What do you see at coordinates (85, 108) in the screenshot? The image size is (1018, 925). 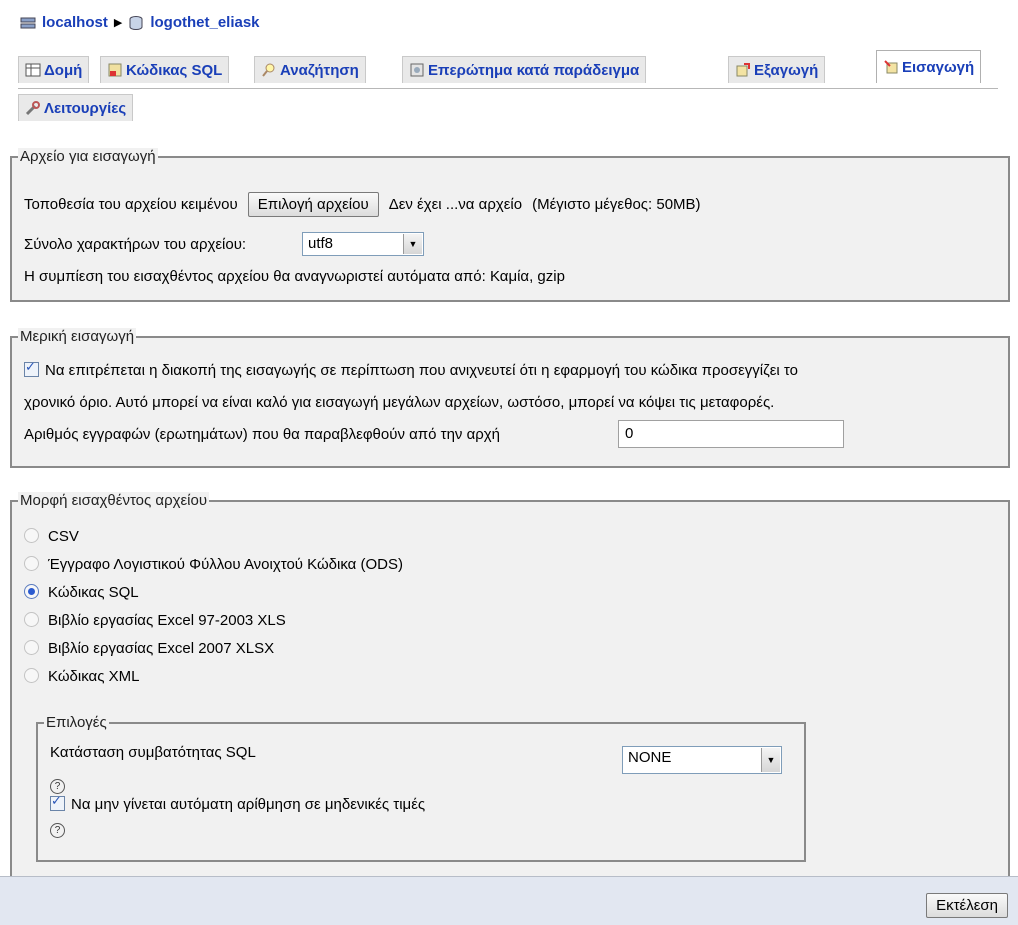 I see `tab-label: Λειτουργίες` at bounding box center [85, 108].